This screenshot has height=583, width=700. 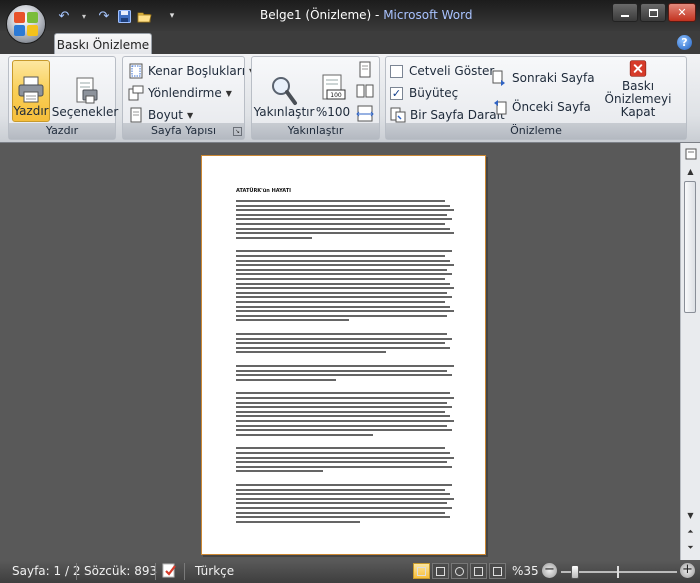 What do you see at coordinates (365, 70) in the screenshot?
I see `one-page-icon` at bounding box center [365, 70].